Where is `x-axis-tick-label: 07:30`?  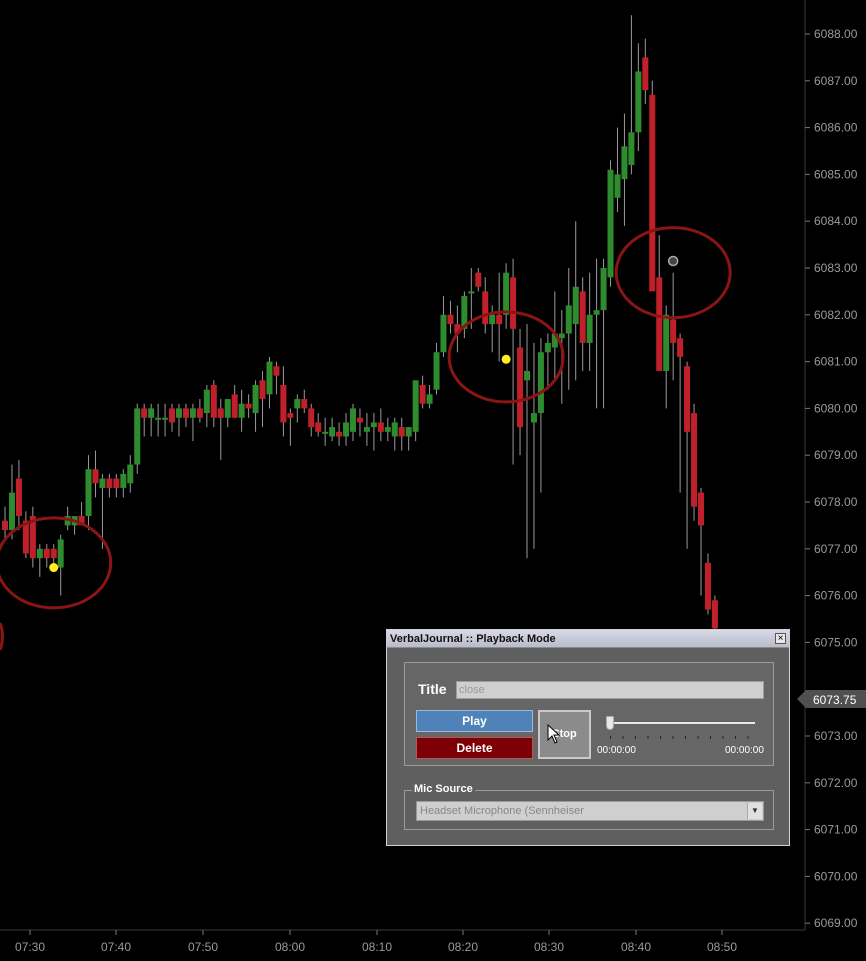 x-axis-tick-label: 07:30 is located at coordinates (30, 947).